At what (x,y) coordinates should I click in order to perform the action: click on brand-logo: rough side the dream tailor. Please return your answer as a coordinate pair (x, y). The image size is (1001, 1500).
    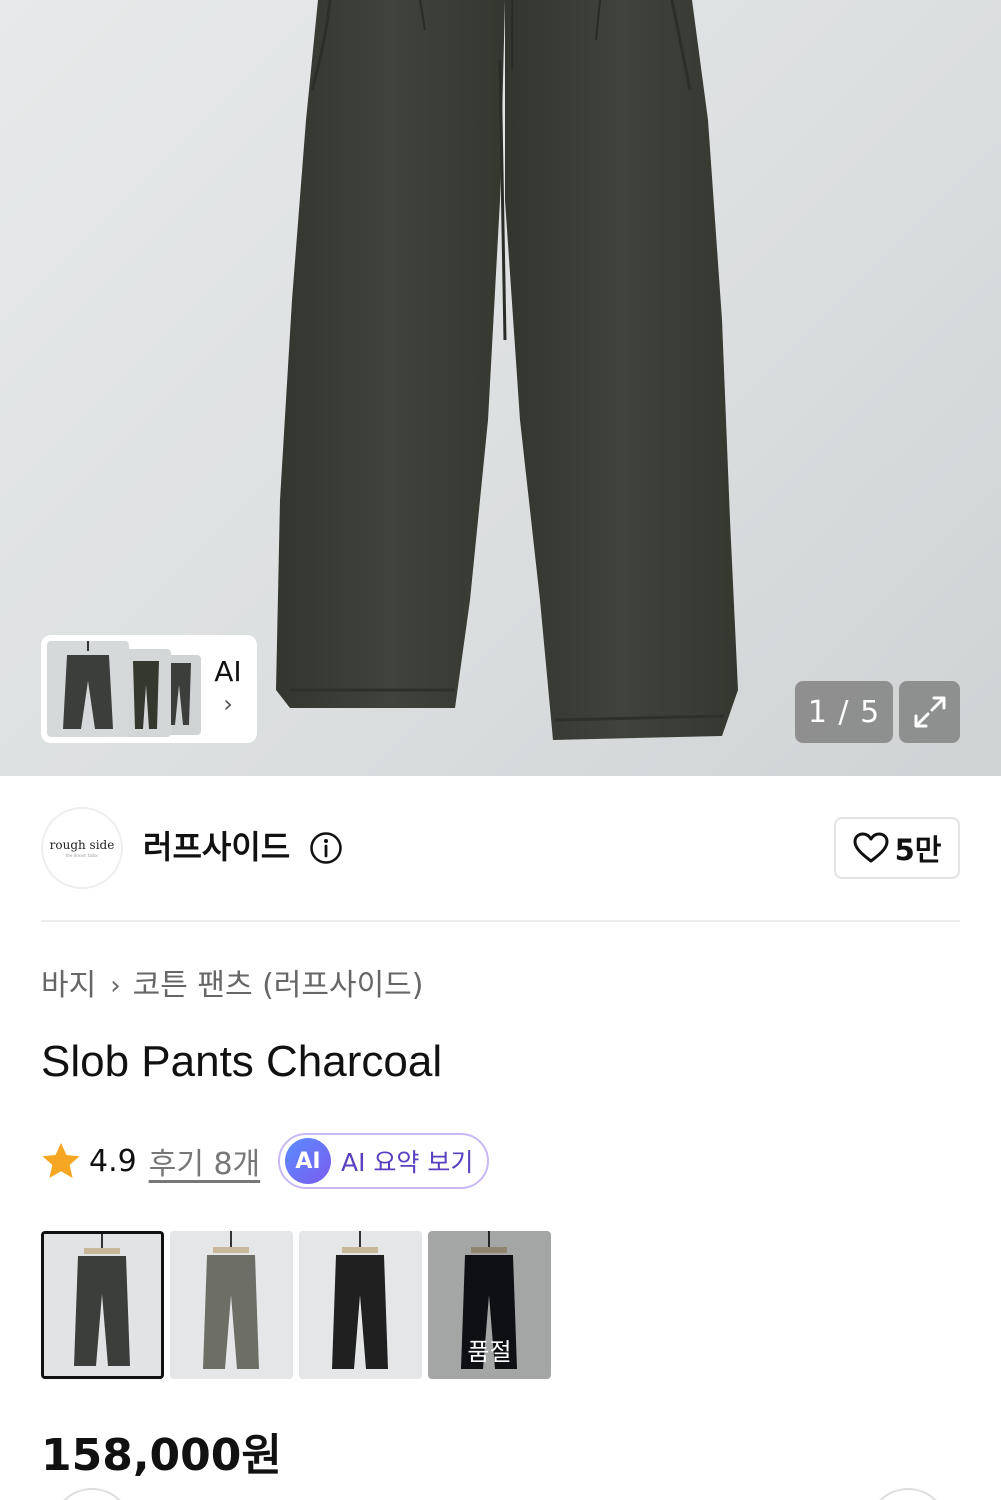
    Looking at the image, I should click on (82, 848).